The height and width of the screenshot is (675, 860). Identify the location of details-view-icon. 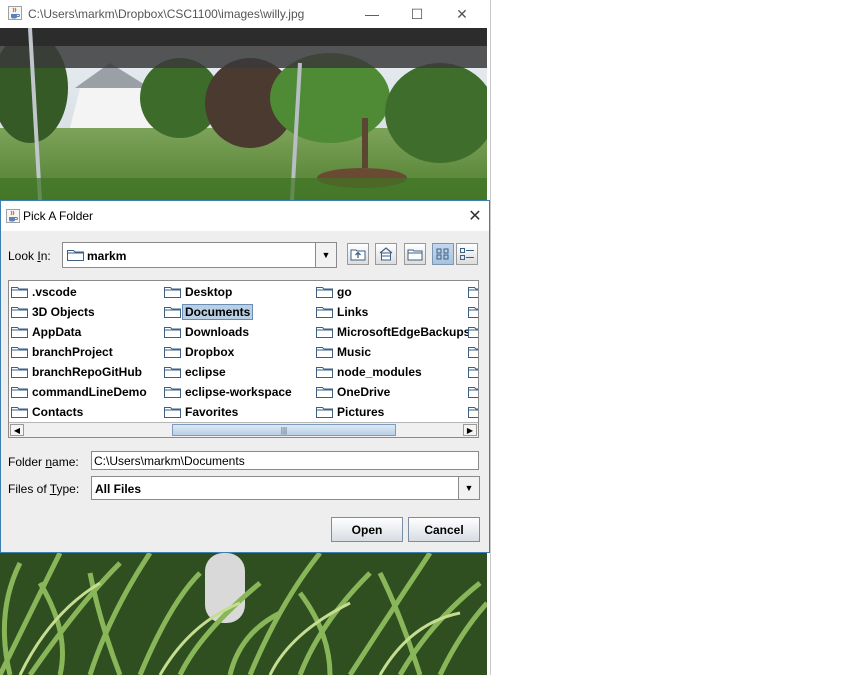
(467, 254).